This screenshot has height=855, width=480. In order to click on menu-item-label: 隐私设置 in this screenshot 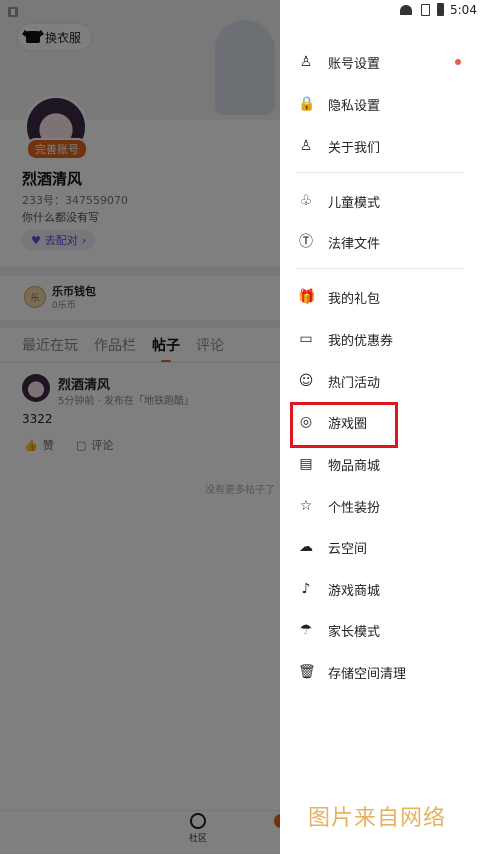, I will do `click(354, 106)`.